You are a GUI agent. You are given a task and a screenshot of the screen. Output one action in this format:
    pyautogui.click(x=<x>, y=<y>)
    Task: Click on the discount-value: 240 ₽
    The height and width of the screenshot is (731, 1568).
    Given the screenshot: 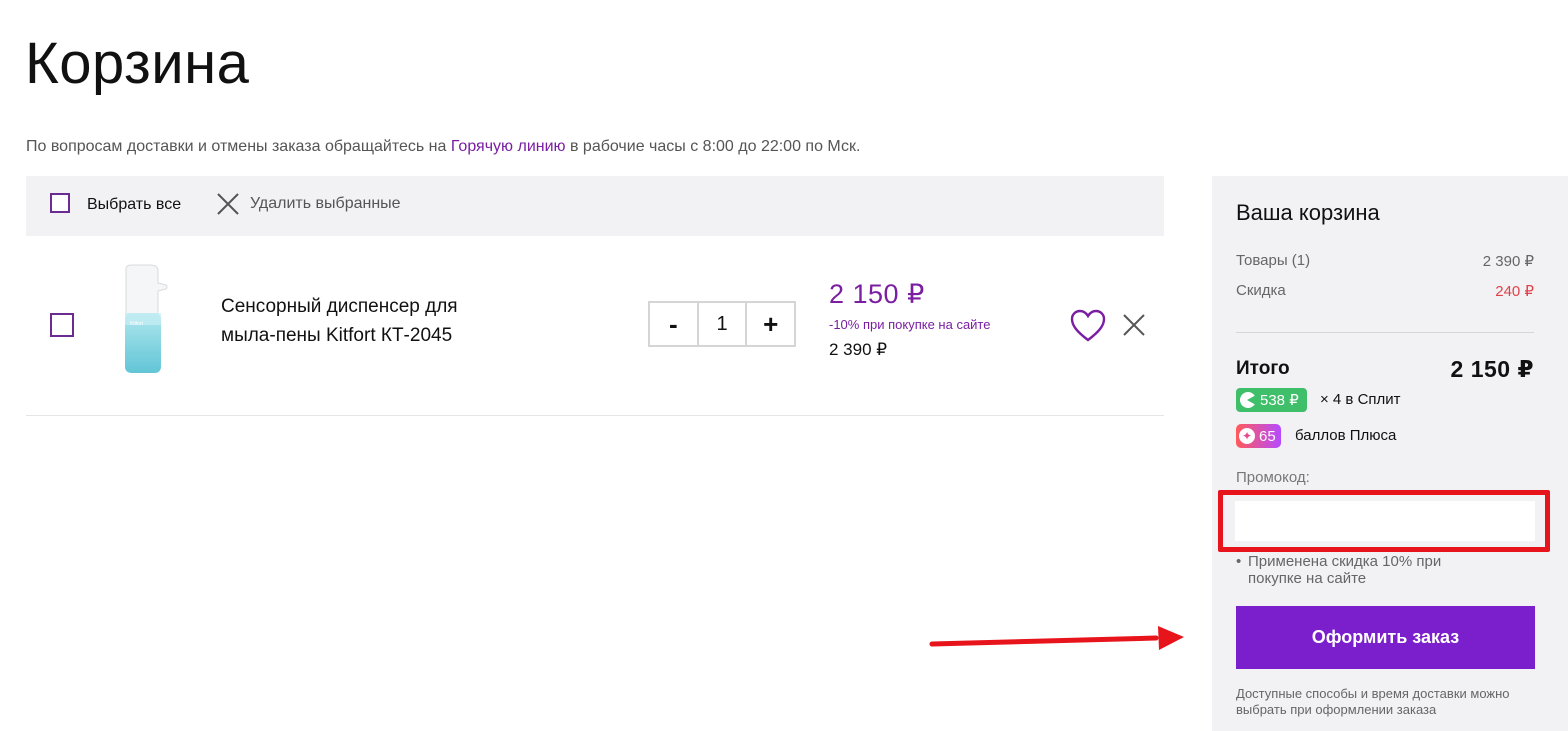 What is the action you would take?
    pyautogui.click(x=1514, y=291)
    